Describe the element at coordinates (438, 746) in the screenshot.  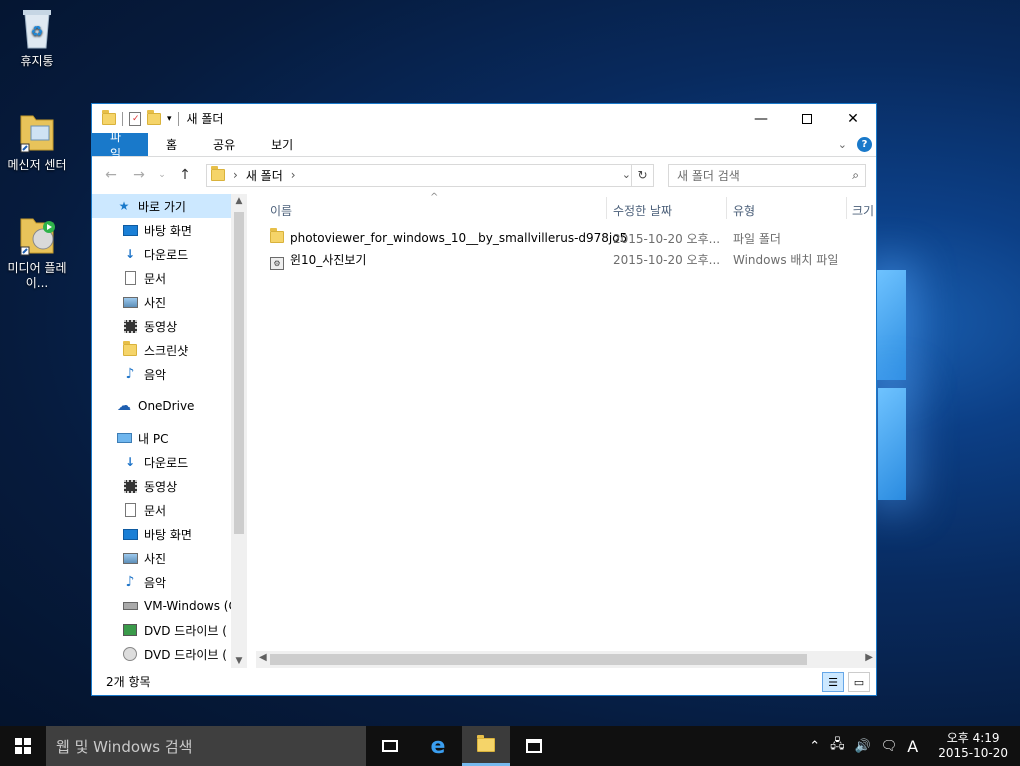
I see `edge-browser-button: e` at that location.